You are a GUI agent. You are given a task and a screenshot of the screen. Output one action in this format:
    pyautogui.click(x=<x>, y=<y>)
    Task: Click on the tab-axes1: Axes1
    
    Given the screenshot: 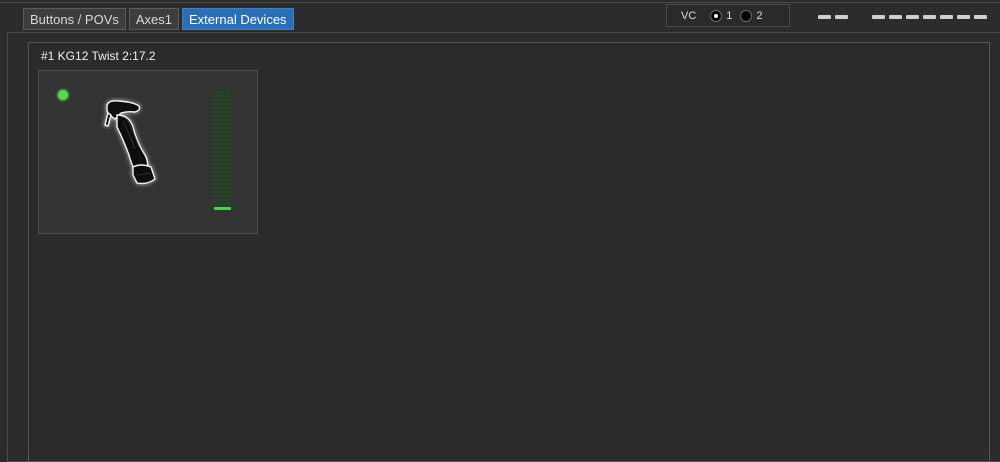 What is the action you would take?
    pyautogui.click(x=154, y=19)
    